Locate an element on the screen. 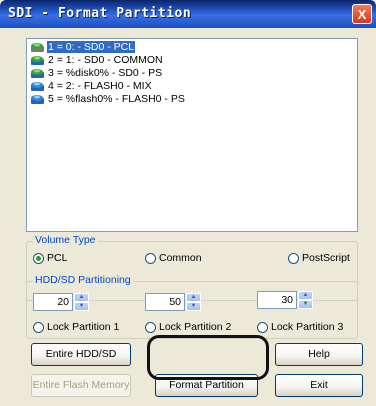  partition-3-arrows: ▲ ▼ is located at coordinates (305, 300).